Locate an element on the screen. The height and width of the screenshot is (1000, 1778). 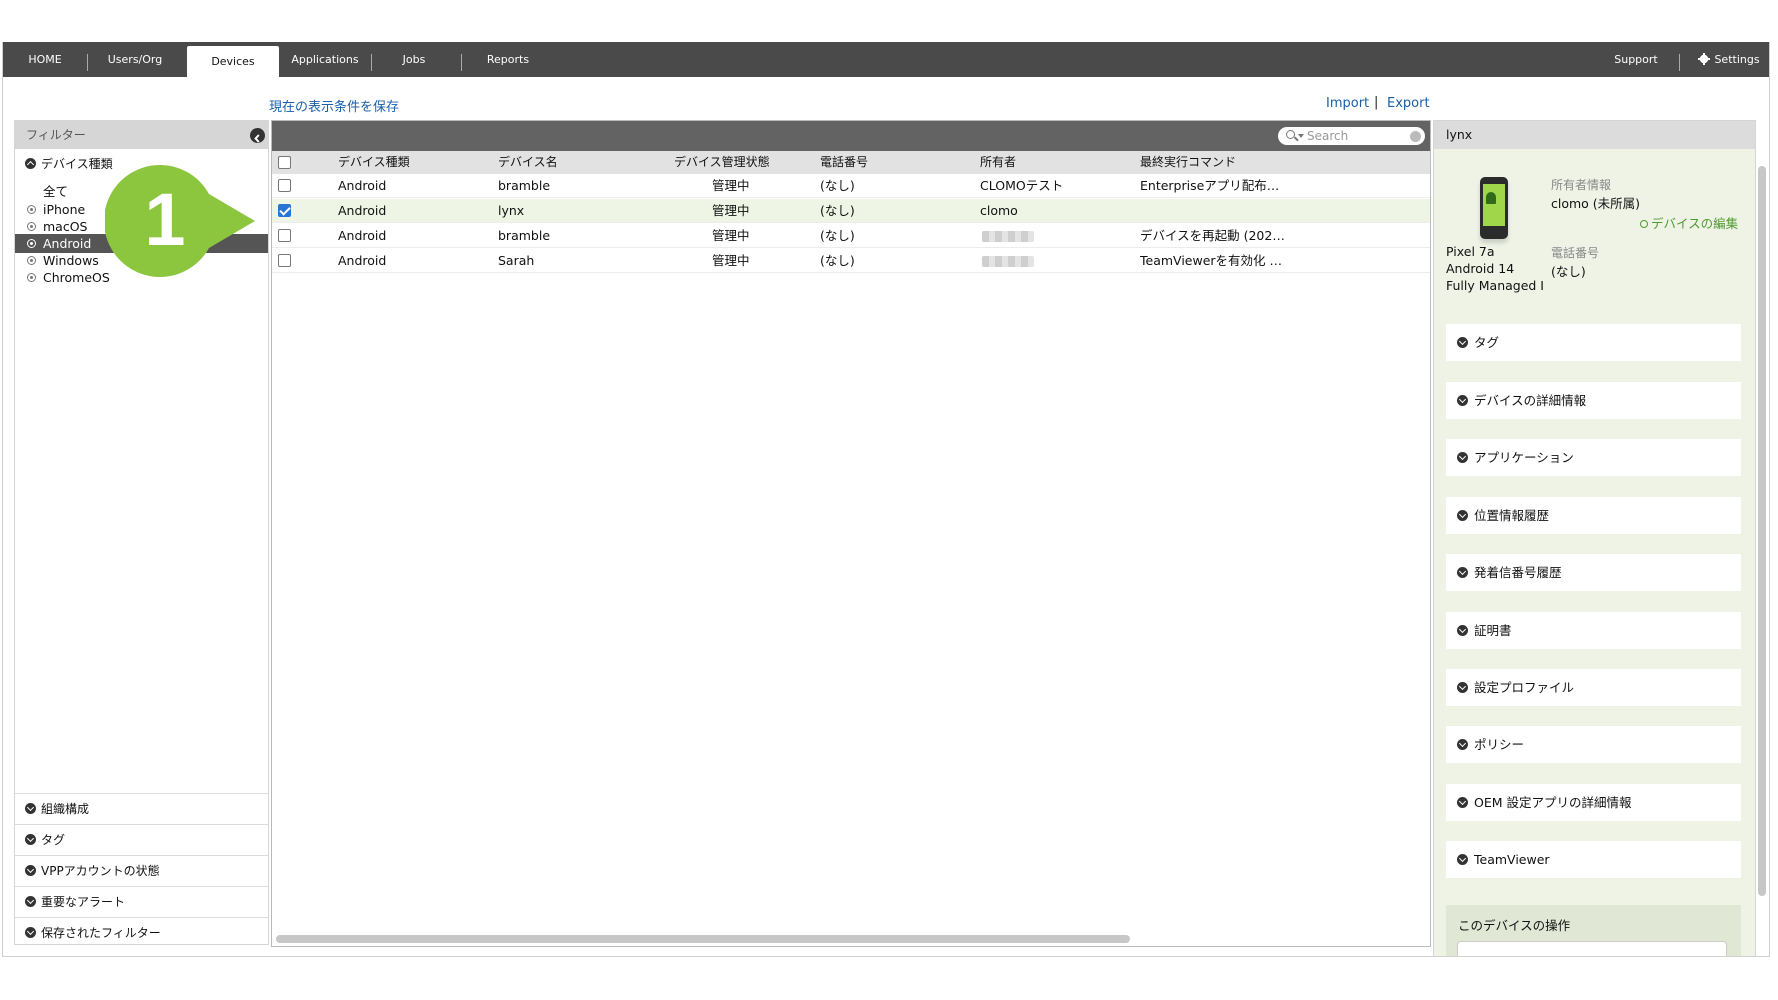
nav-jobs: Jobs is located at coordinates (414, 59).